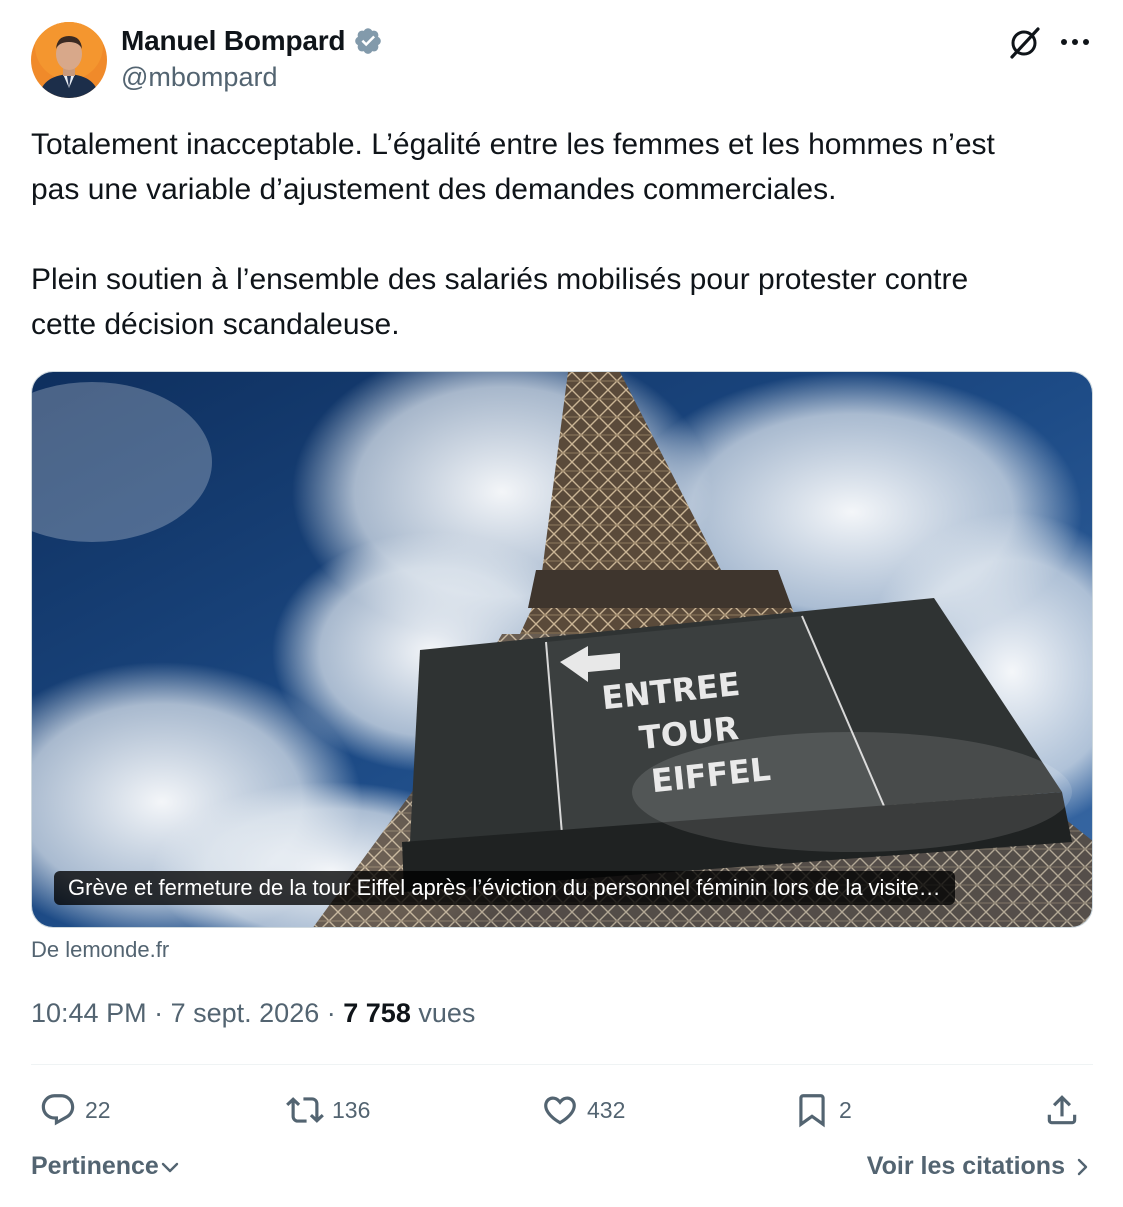  I want to click on view-quotes-label: Voir les citations, so click(965, 1166).